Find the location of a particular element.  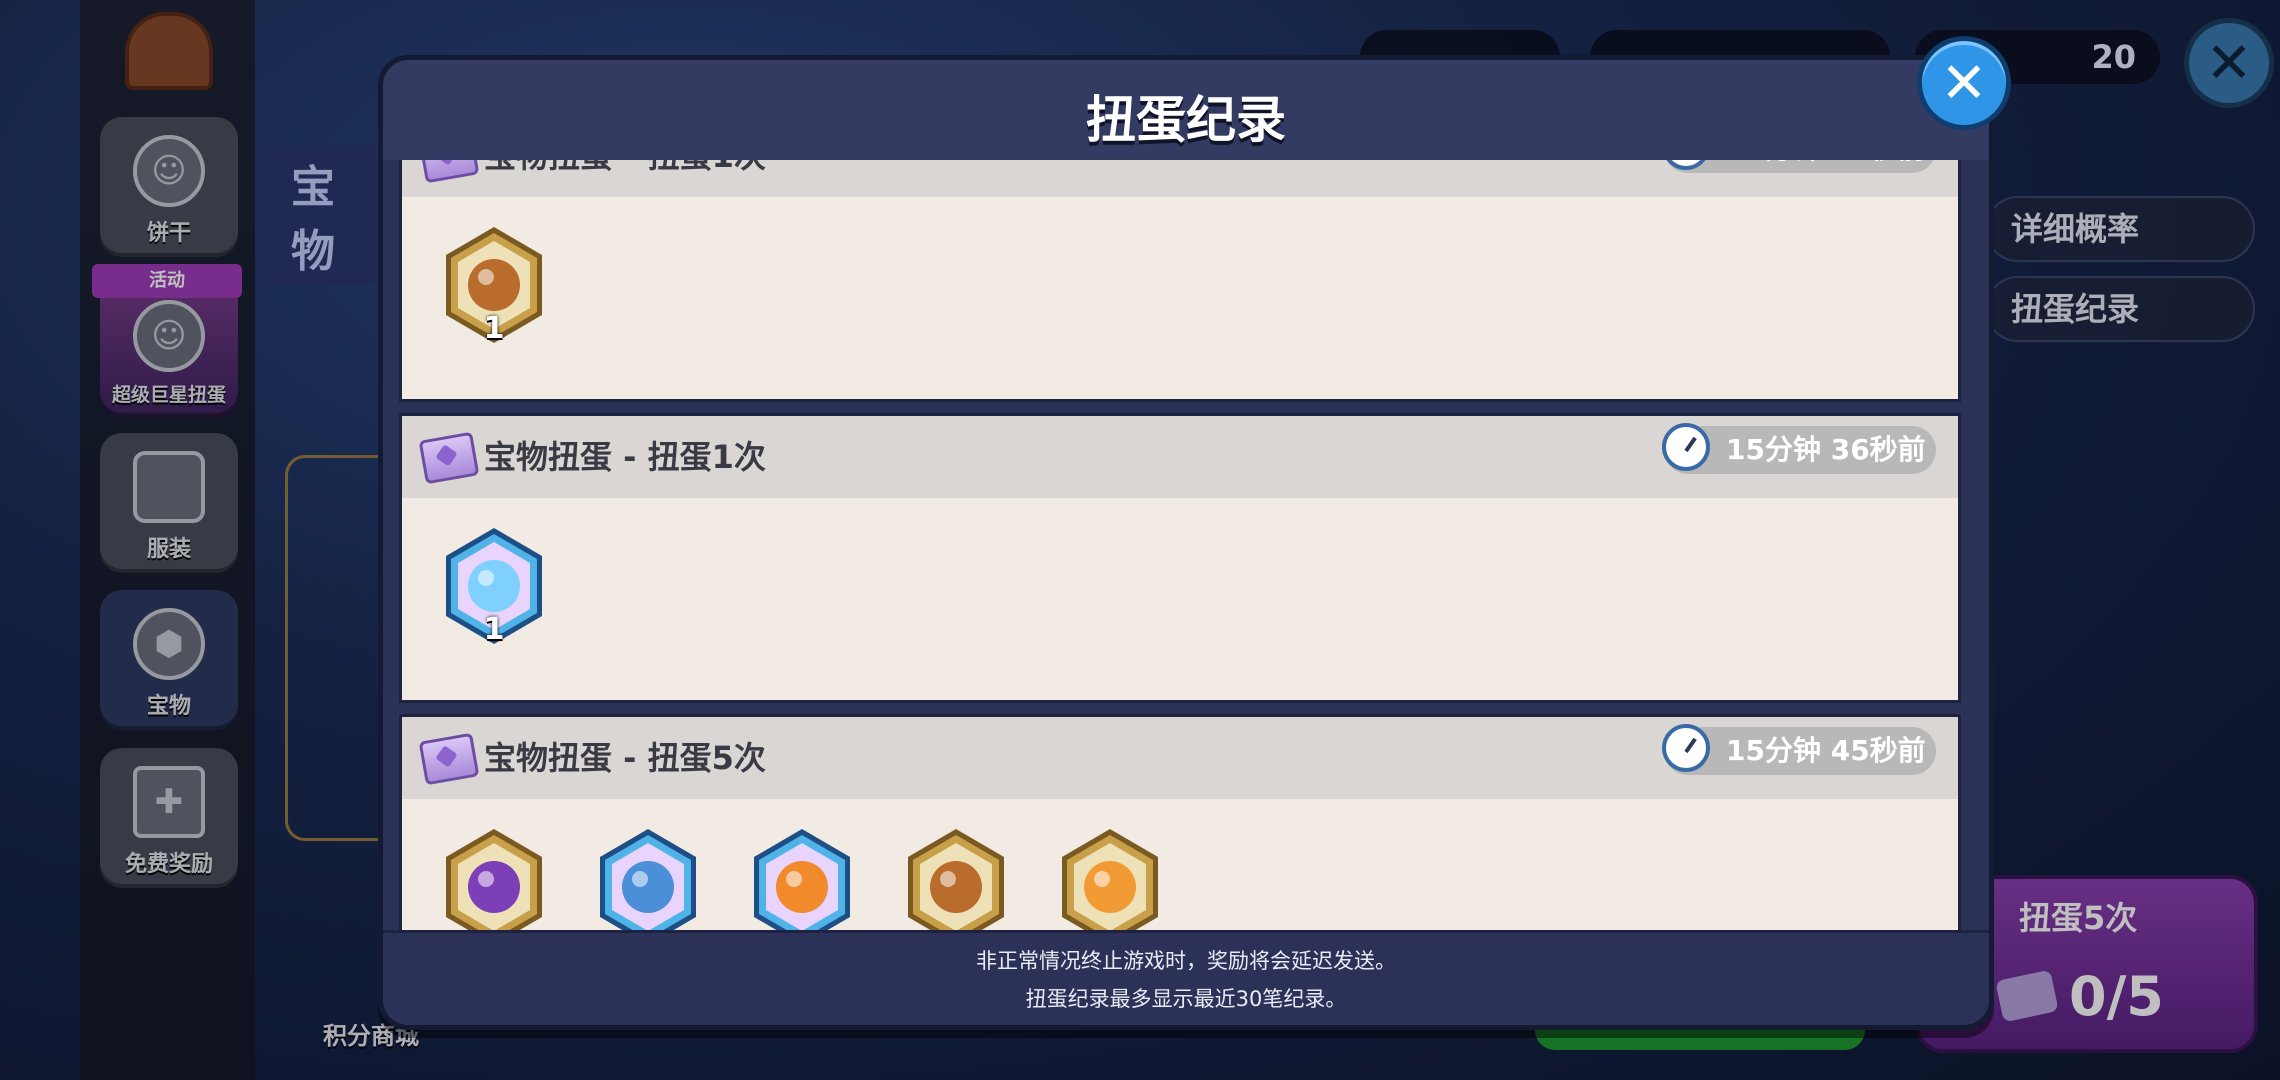

record-time-text: 15分钟 36秒前 is located at coordinates (1826, 449).